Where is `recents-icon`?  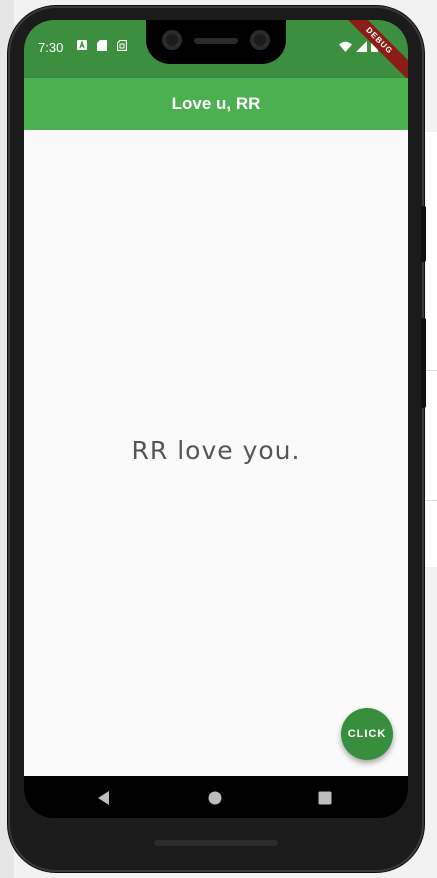
recents-icon is located at coordinates (325, 798).